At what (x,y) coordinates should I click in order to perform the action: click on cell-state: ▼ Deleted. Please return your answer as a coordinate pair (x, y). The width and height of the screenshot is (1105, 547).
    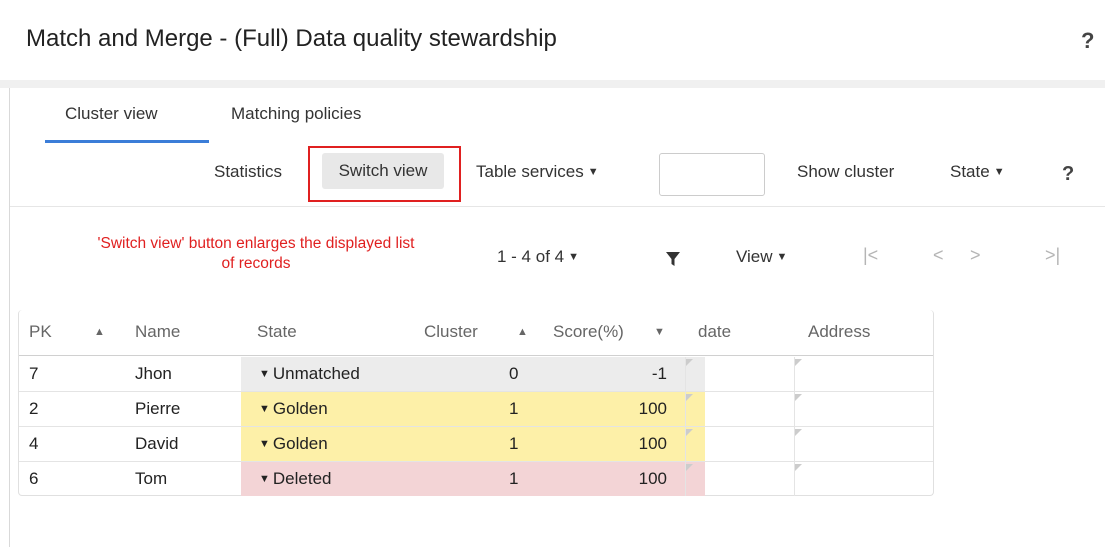
    Looking at the image, I should click on (295, 479).